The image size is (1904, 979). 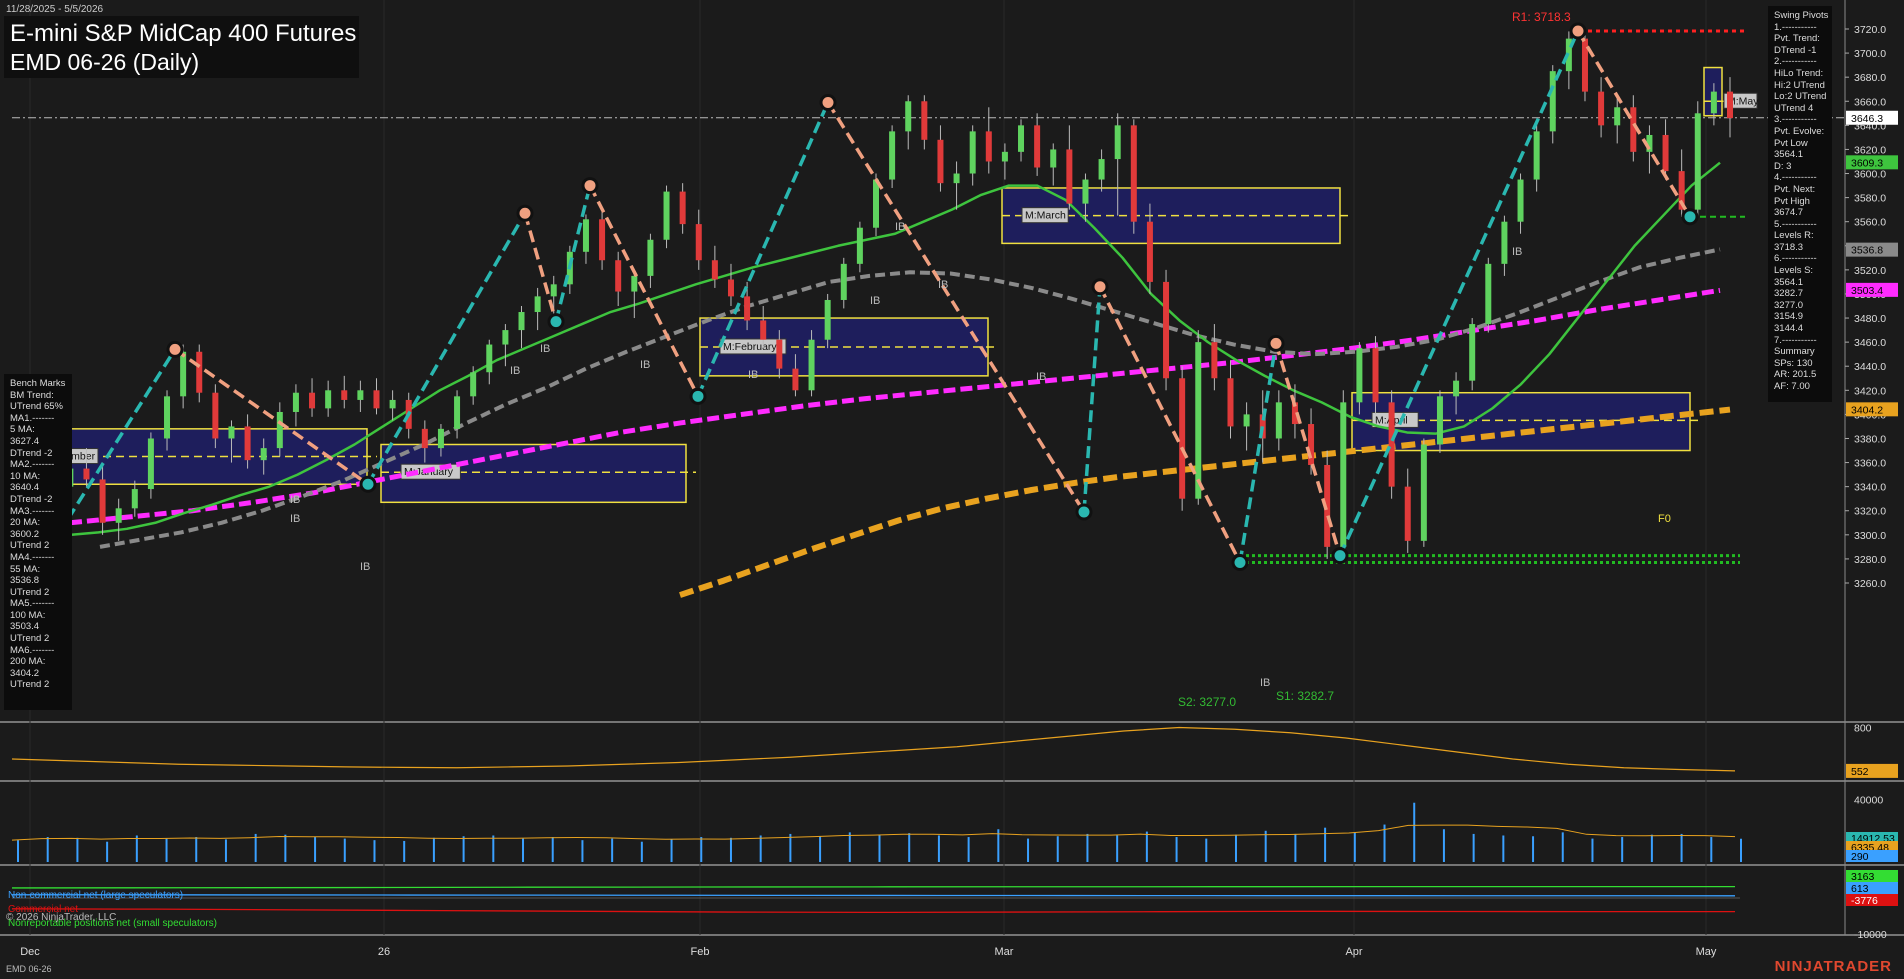 What do you see at coordinates (1801, 15) in the screenshot?
I see `panel-line: Swing Pivots` at bounding box center [1801, 15].